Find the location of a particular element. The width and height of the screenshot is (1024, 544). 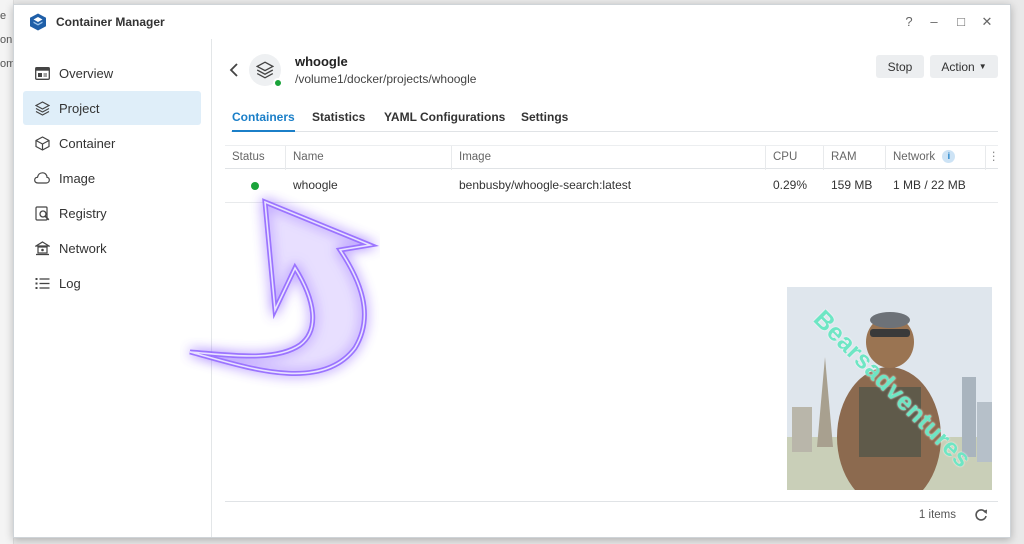

stop-button-label: Stop is located at coordinates (900, 66).